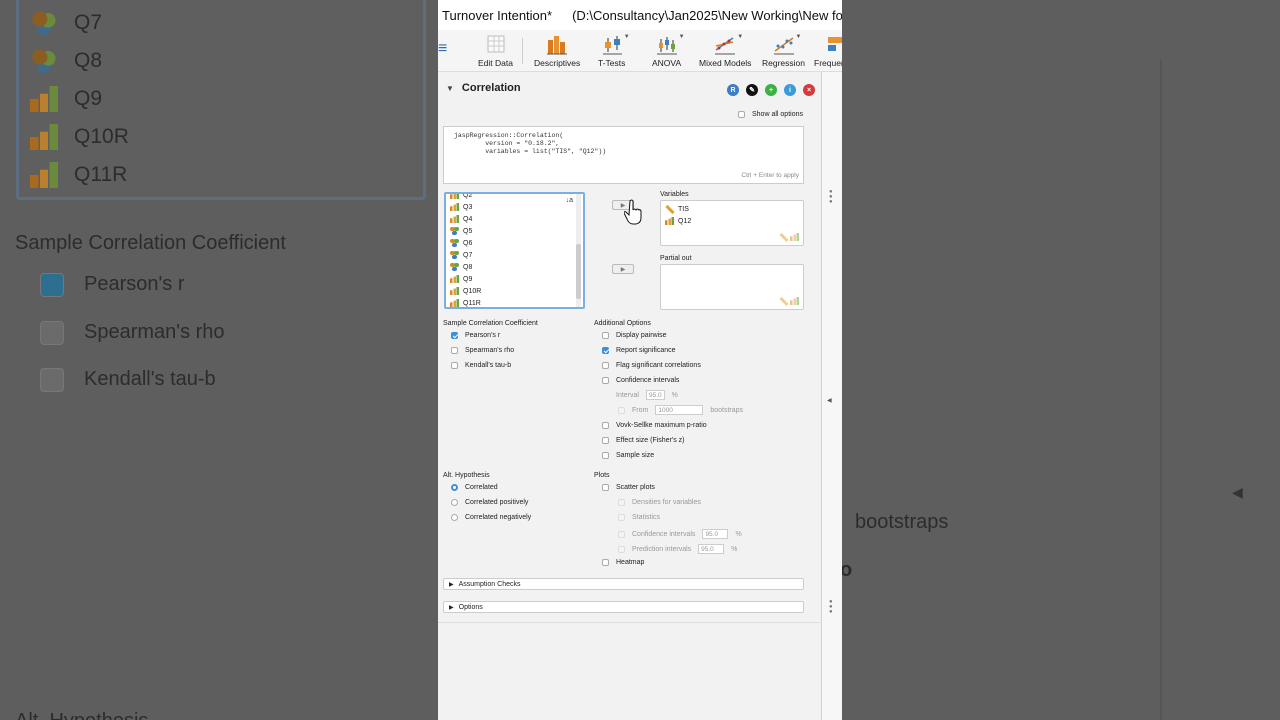 This screenshot has height=720, width=1280. What do you see at coordinates (829, 400) in the screenshot?
I see `collapse-arrow-icon: ◀` at bounding box center [829, 400].